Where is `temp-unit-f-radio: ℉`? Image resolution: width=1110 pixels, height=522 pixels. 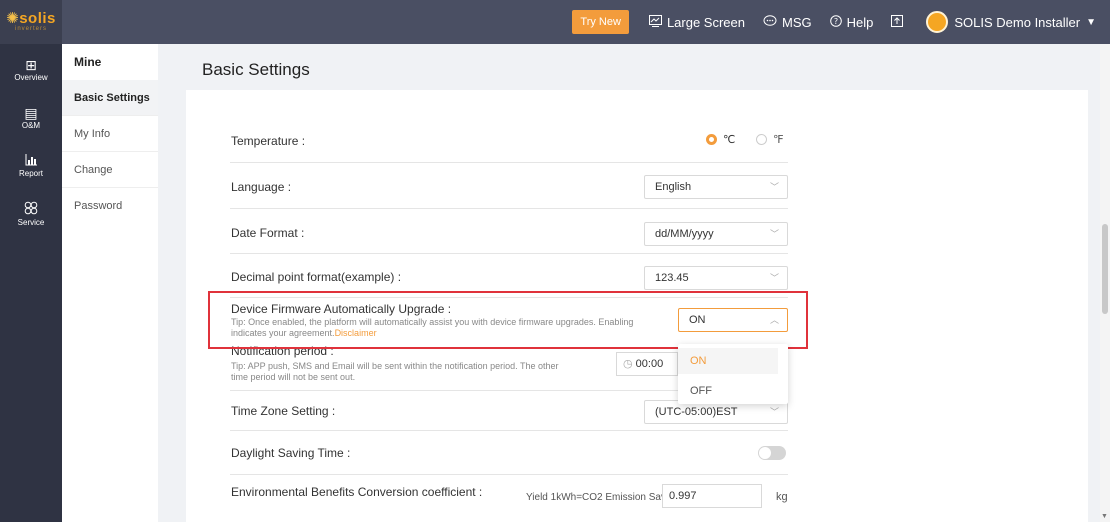
temp-unit-f-radio: ℉ is located at coordinates (769, 139).